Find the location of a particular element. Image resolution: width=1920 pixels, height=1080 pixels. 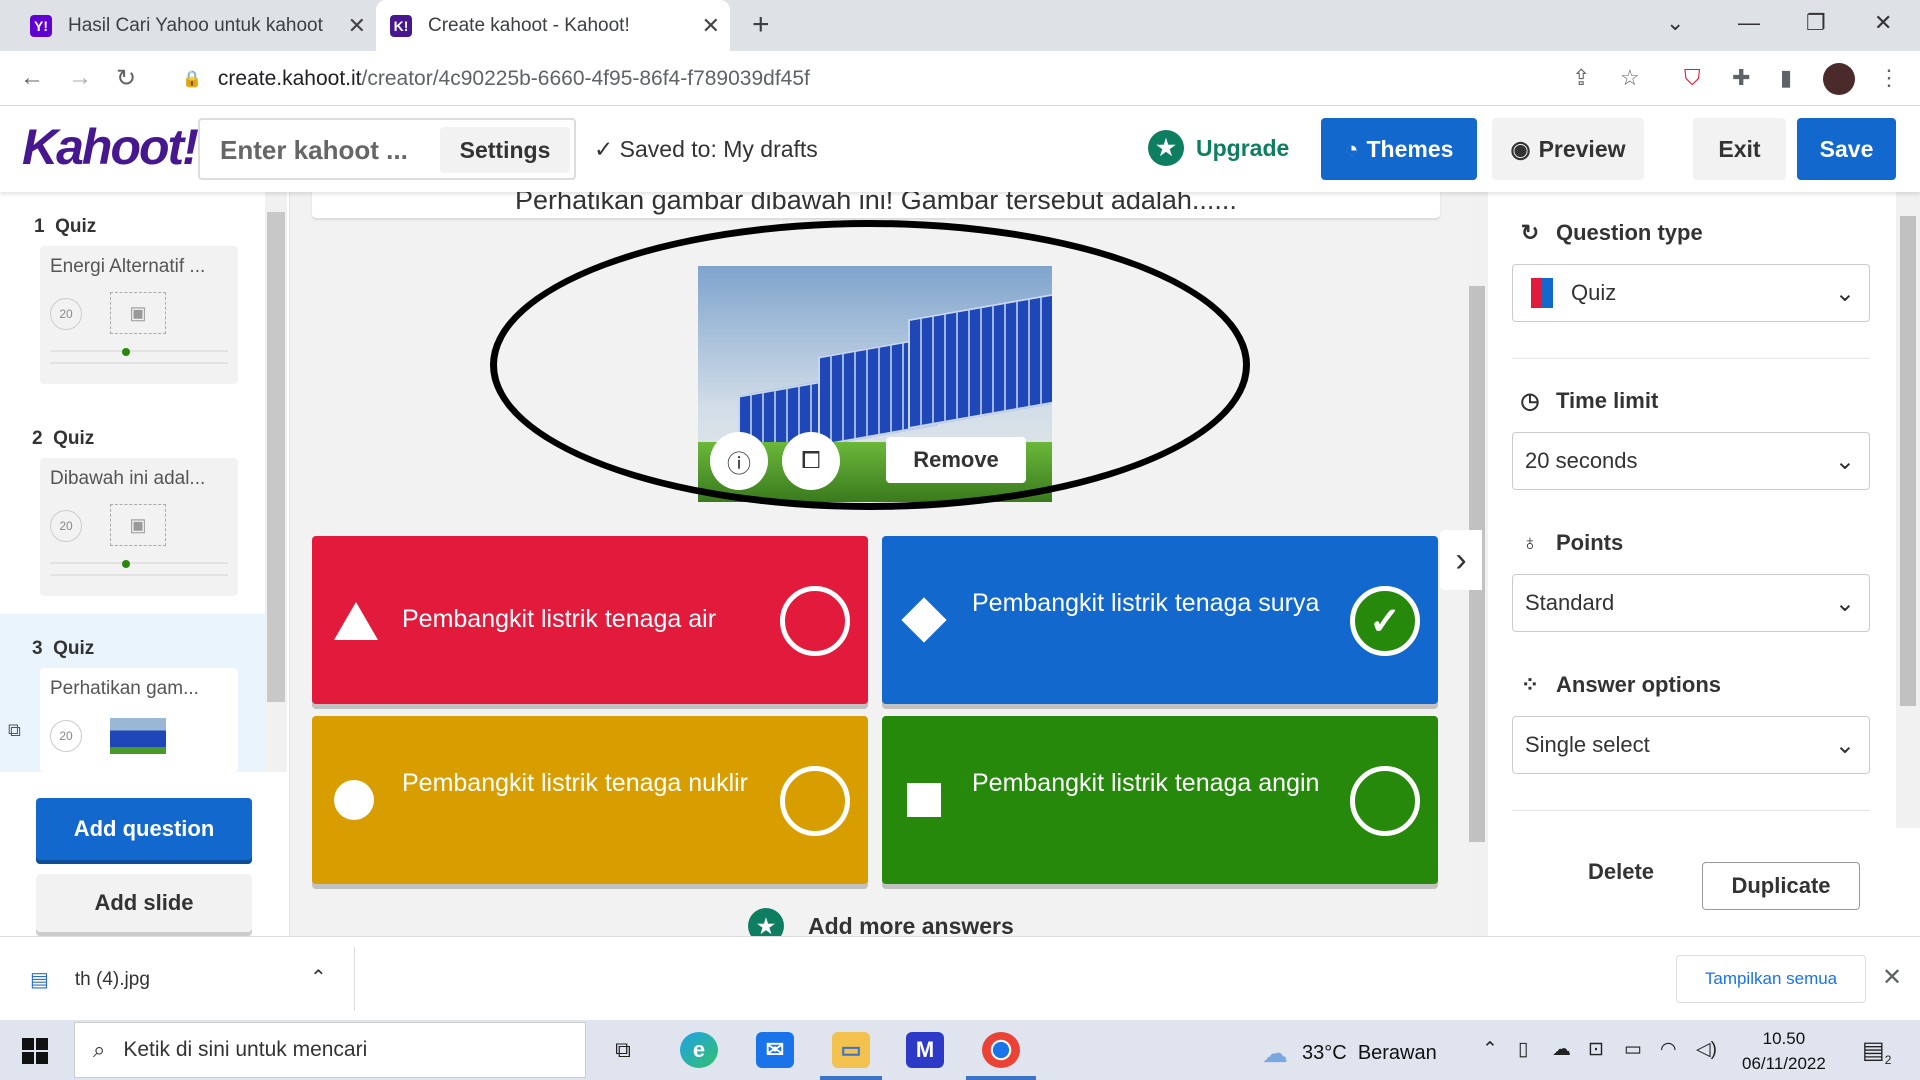

mail-icon: ✉ is located at coordinates (775, 1050).